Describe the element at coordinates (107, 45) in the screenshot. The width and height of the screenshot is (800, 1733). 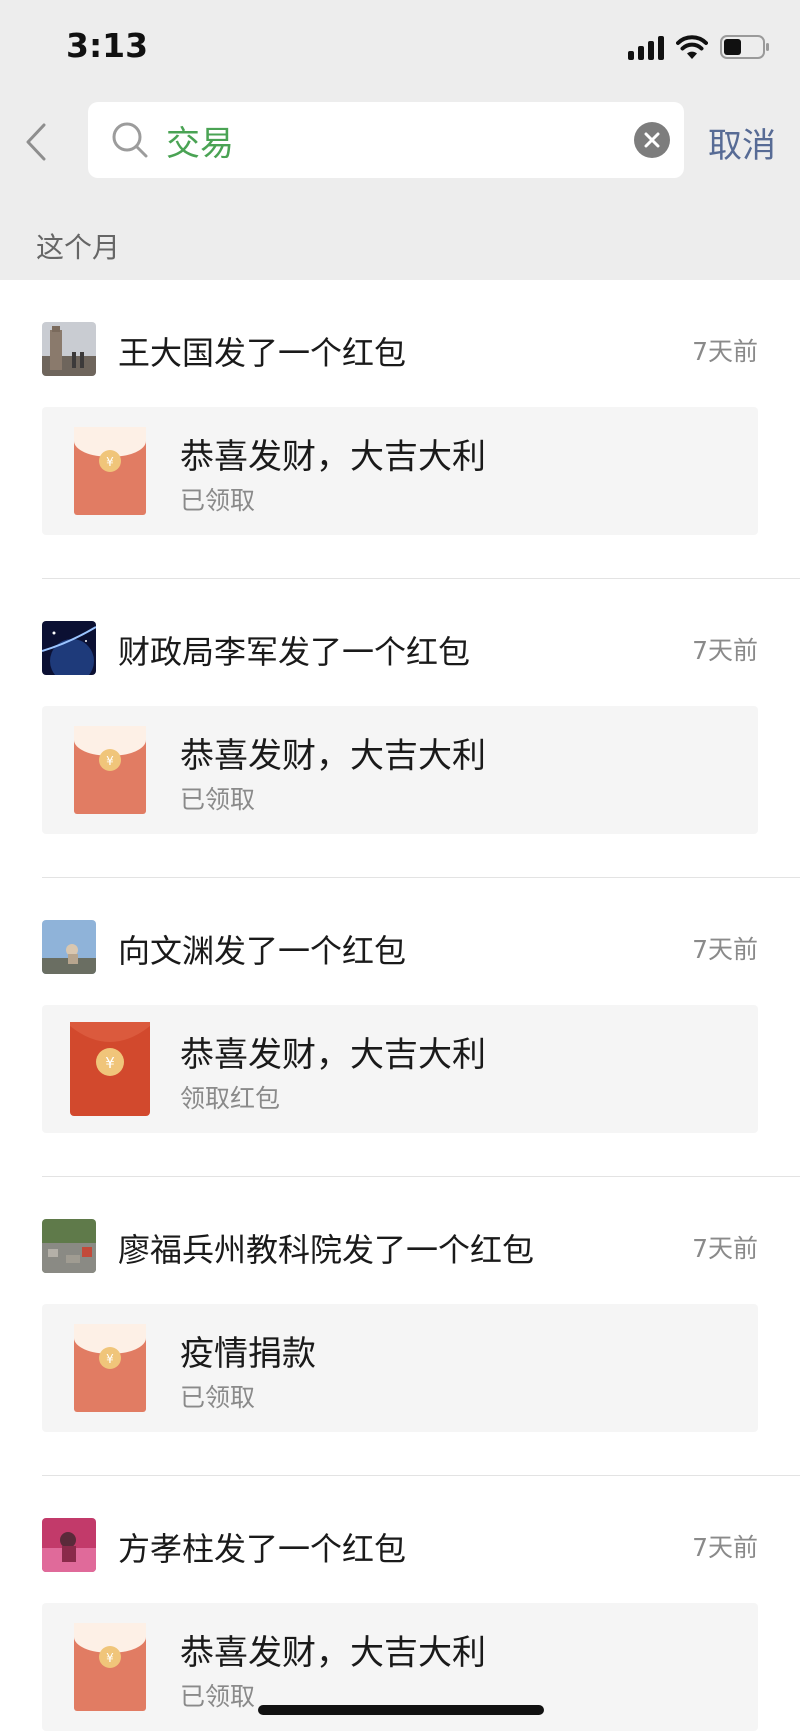
I see `status-time: 3:13` at that location.